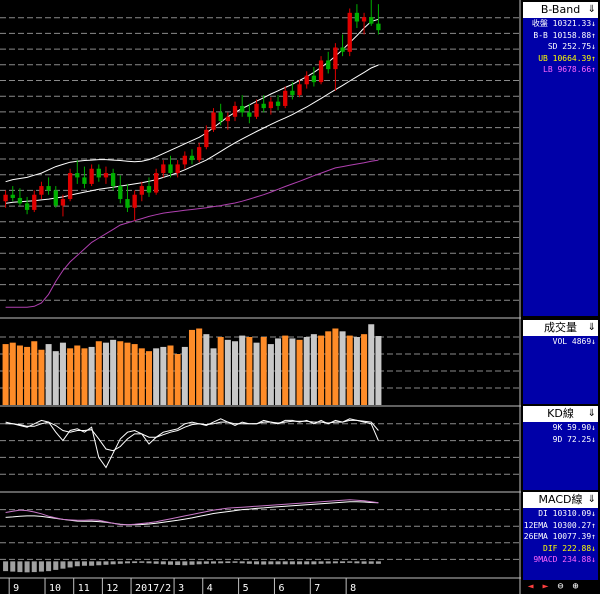 This screenshot has height=594, width=600. What do you see at coordinates (574, 341) in the screenshot?
I see `indicator-value-row: VOL 4869↓` at bounding box center [574, 341].